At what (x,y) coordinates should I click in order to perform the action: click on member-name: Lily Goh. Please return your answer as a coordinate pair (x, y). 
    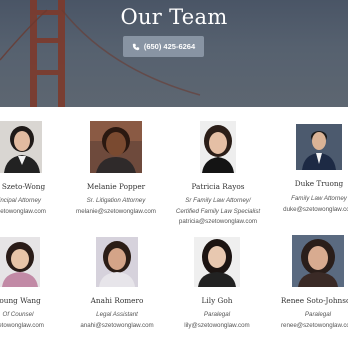
    Looking at the image, I should click on (217, 300).